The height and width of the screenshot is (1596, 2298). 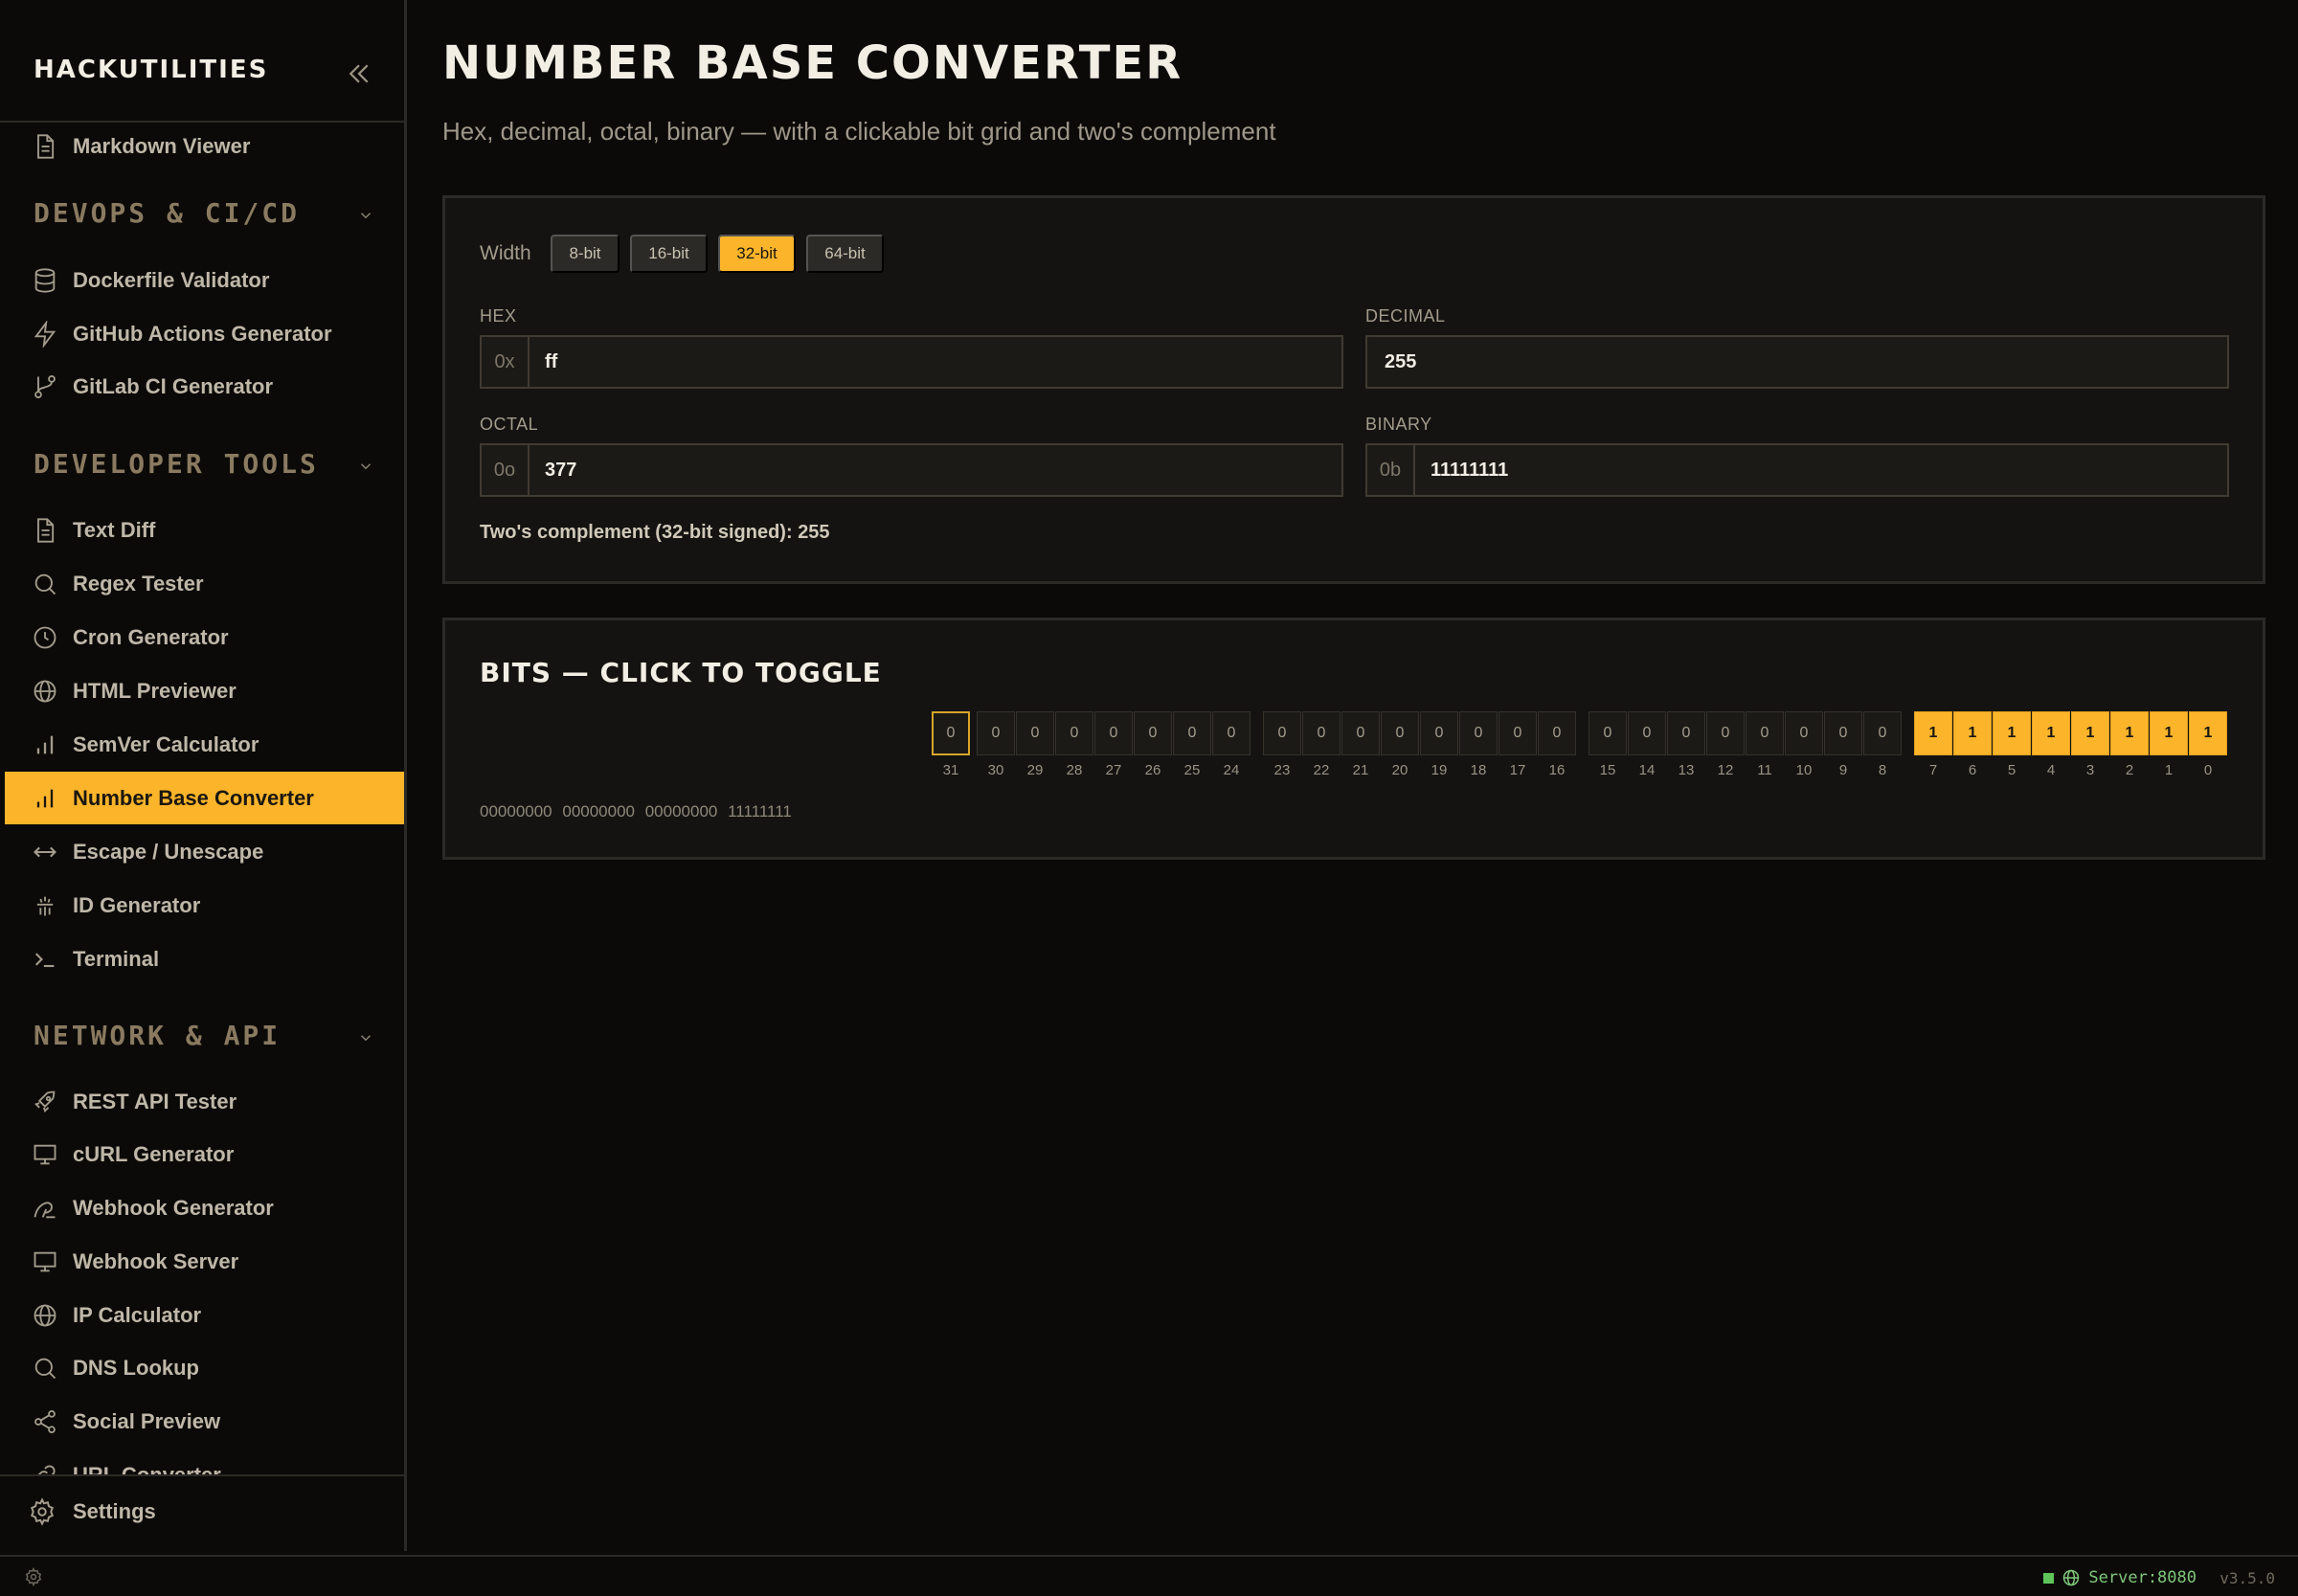 I want to click on sidebar-item-github-actions-generator: GitHub Actions Generator, so click(x=205, y=333).